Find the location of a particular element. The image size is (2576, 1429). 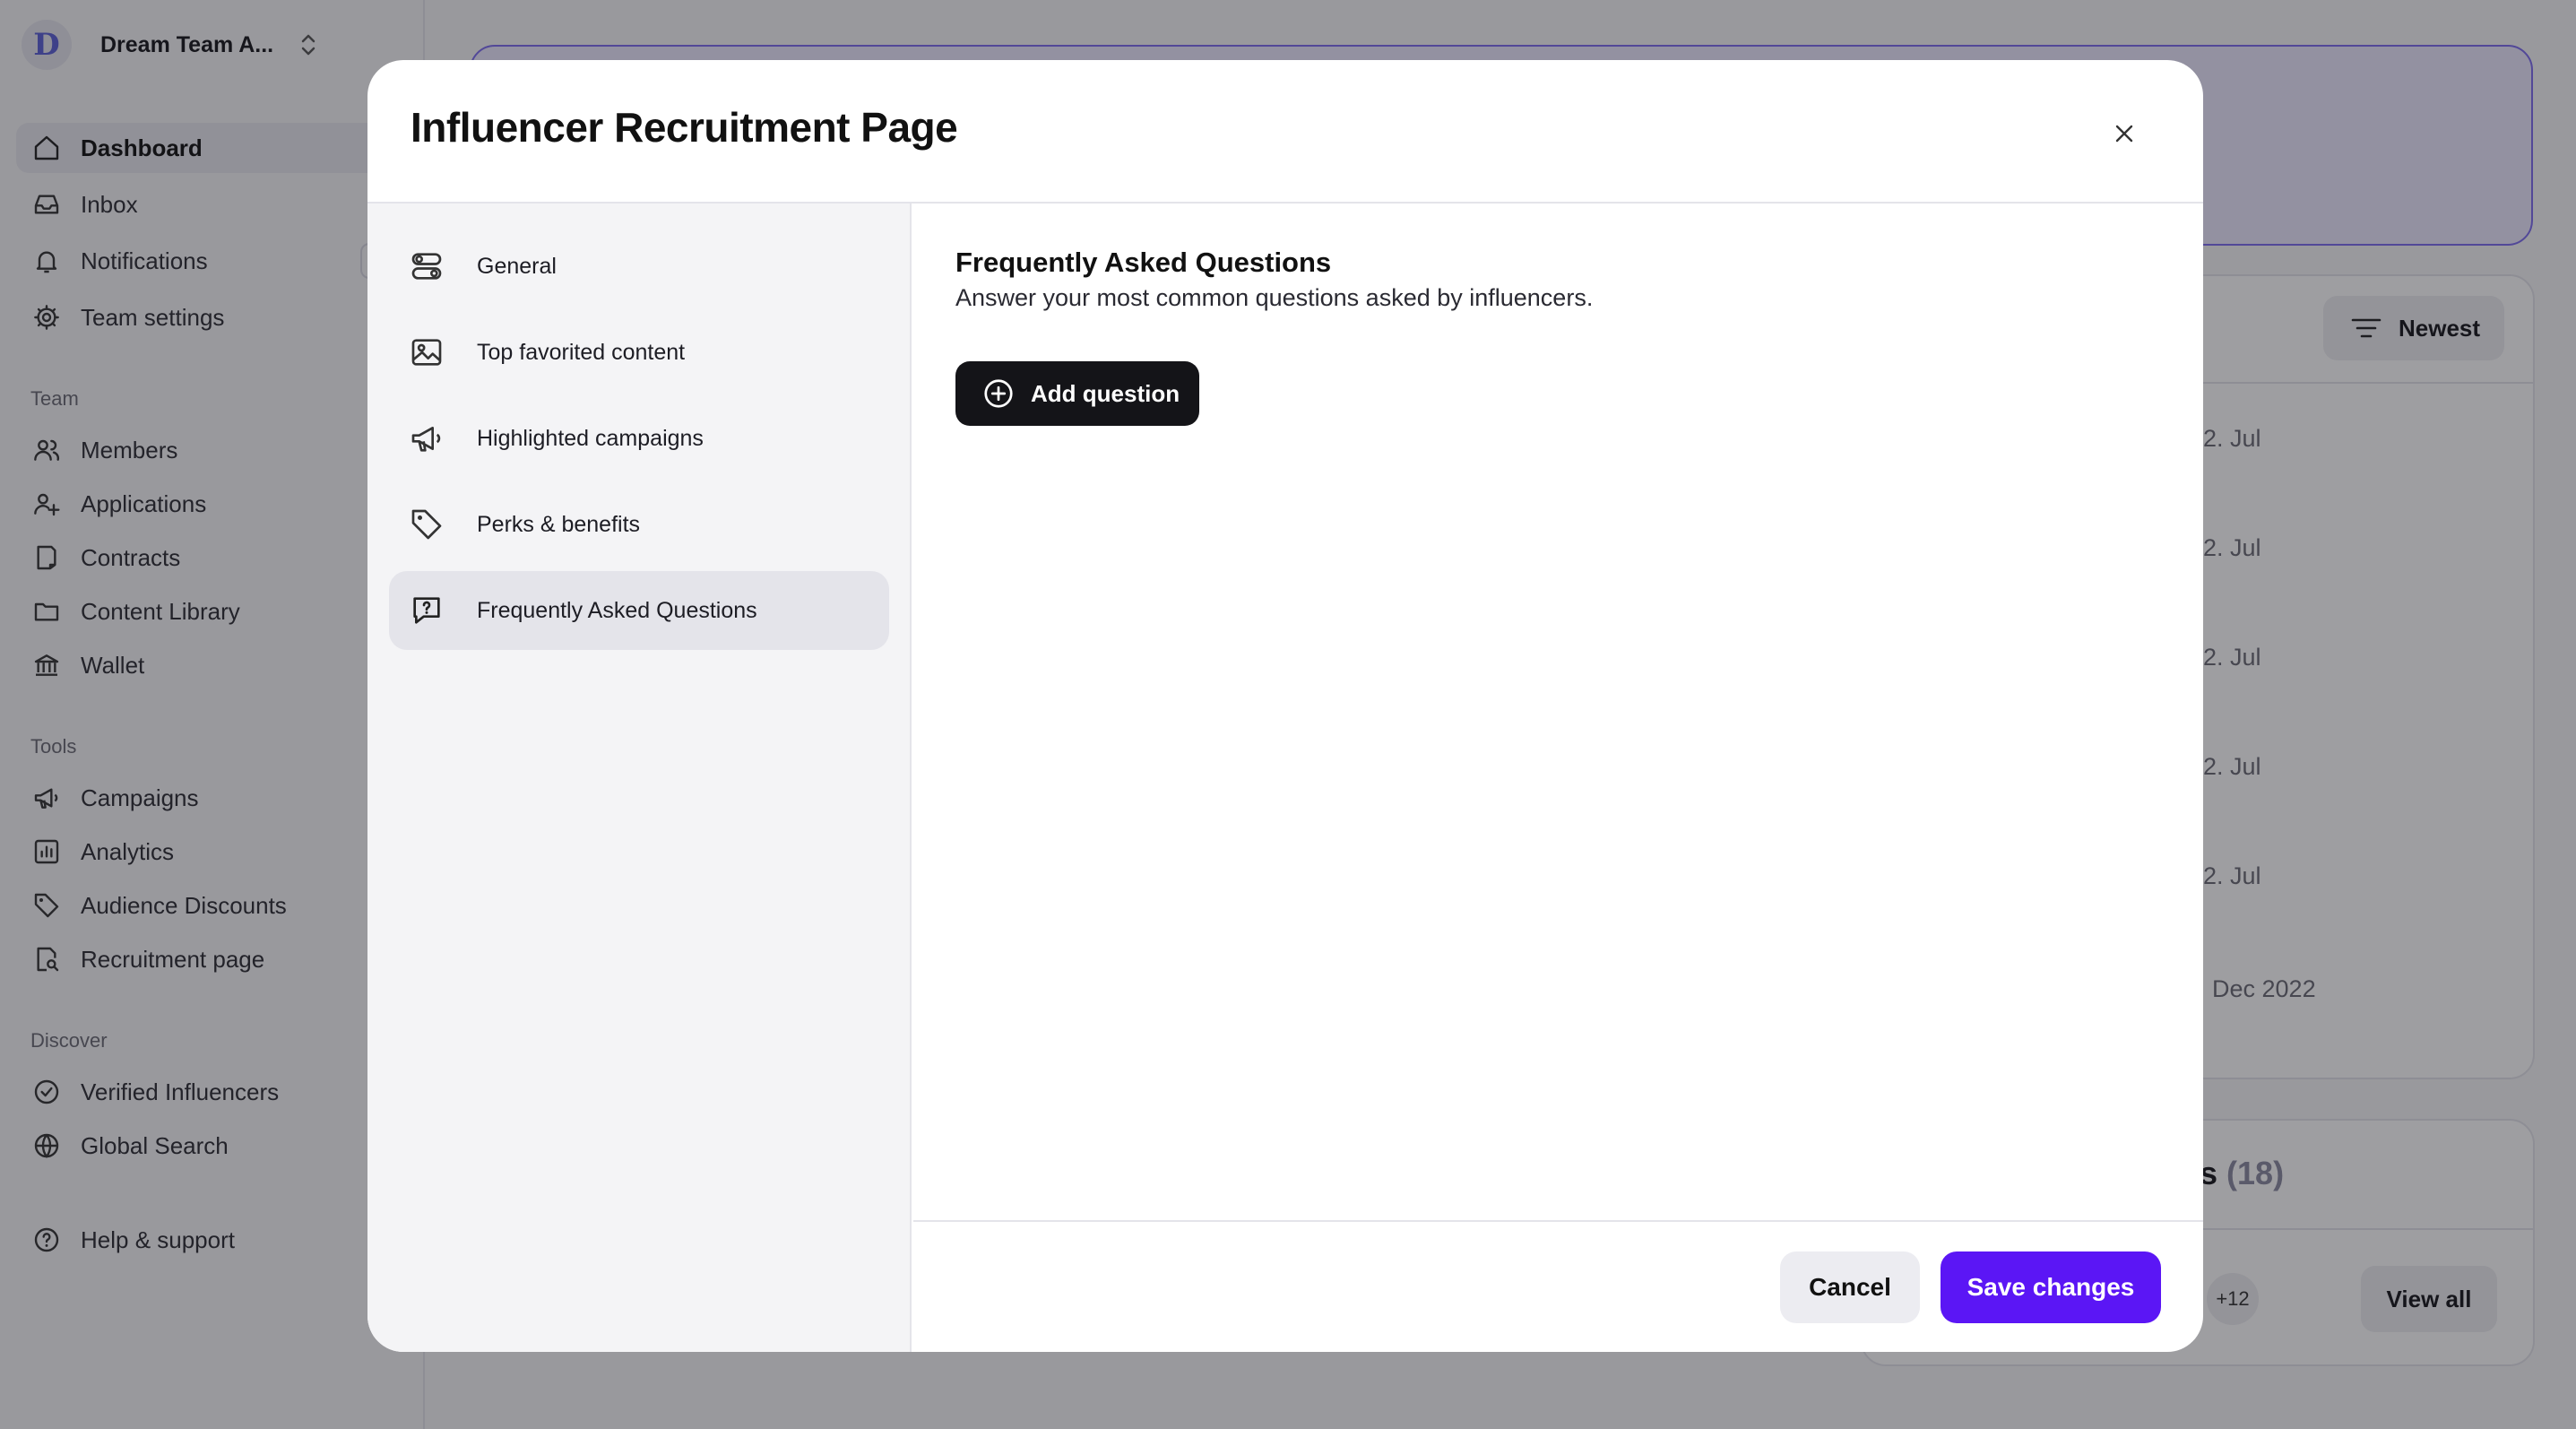

tag-icon is located at coordinates (426, 524).